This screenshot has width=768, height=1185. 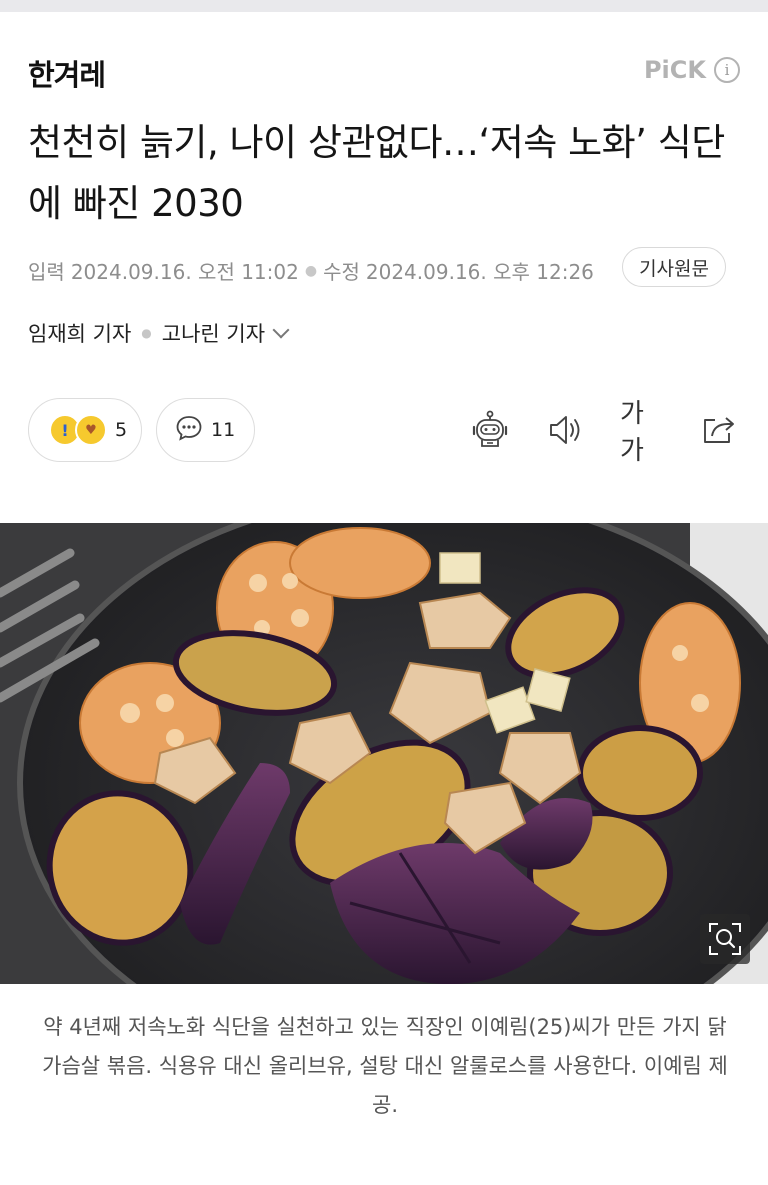 What do you see at coordinates (79, 333) in the screenshot?
I see `reporter-name: 임재희 기자` at bounding box center [79, 333].